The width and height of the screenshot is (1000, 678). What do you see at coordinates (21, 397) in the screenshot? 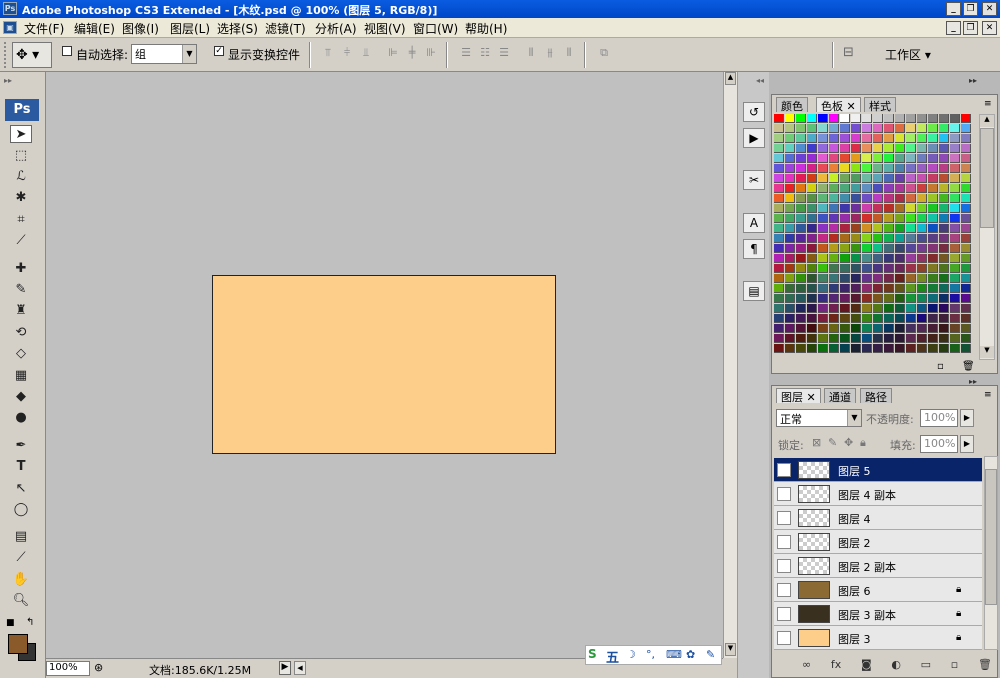
I see `blur-tool-icon: ◆` at bounding box center [21, 397].